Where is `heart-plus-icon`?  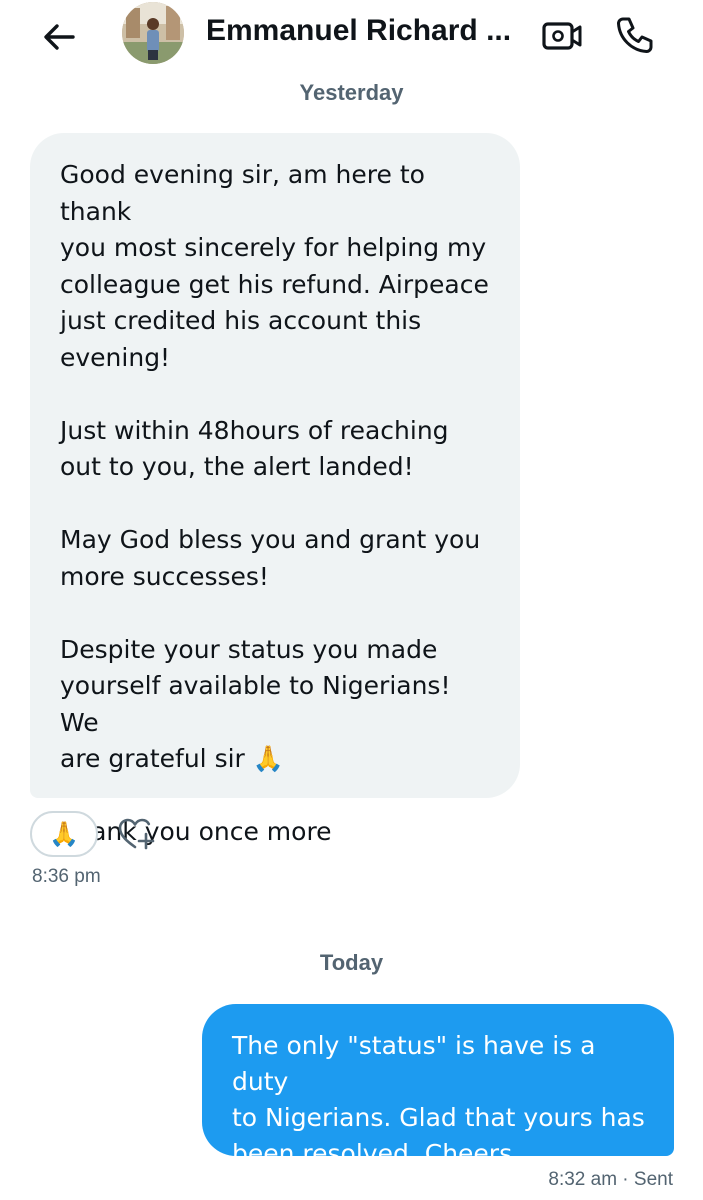 heart-plus-icon is located at coordinates (136, 834).